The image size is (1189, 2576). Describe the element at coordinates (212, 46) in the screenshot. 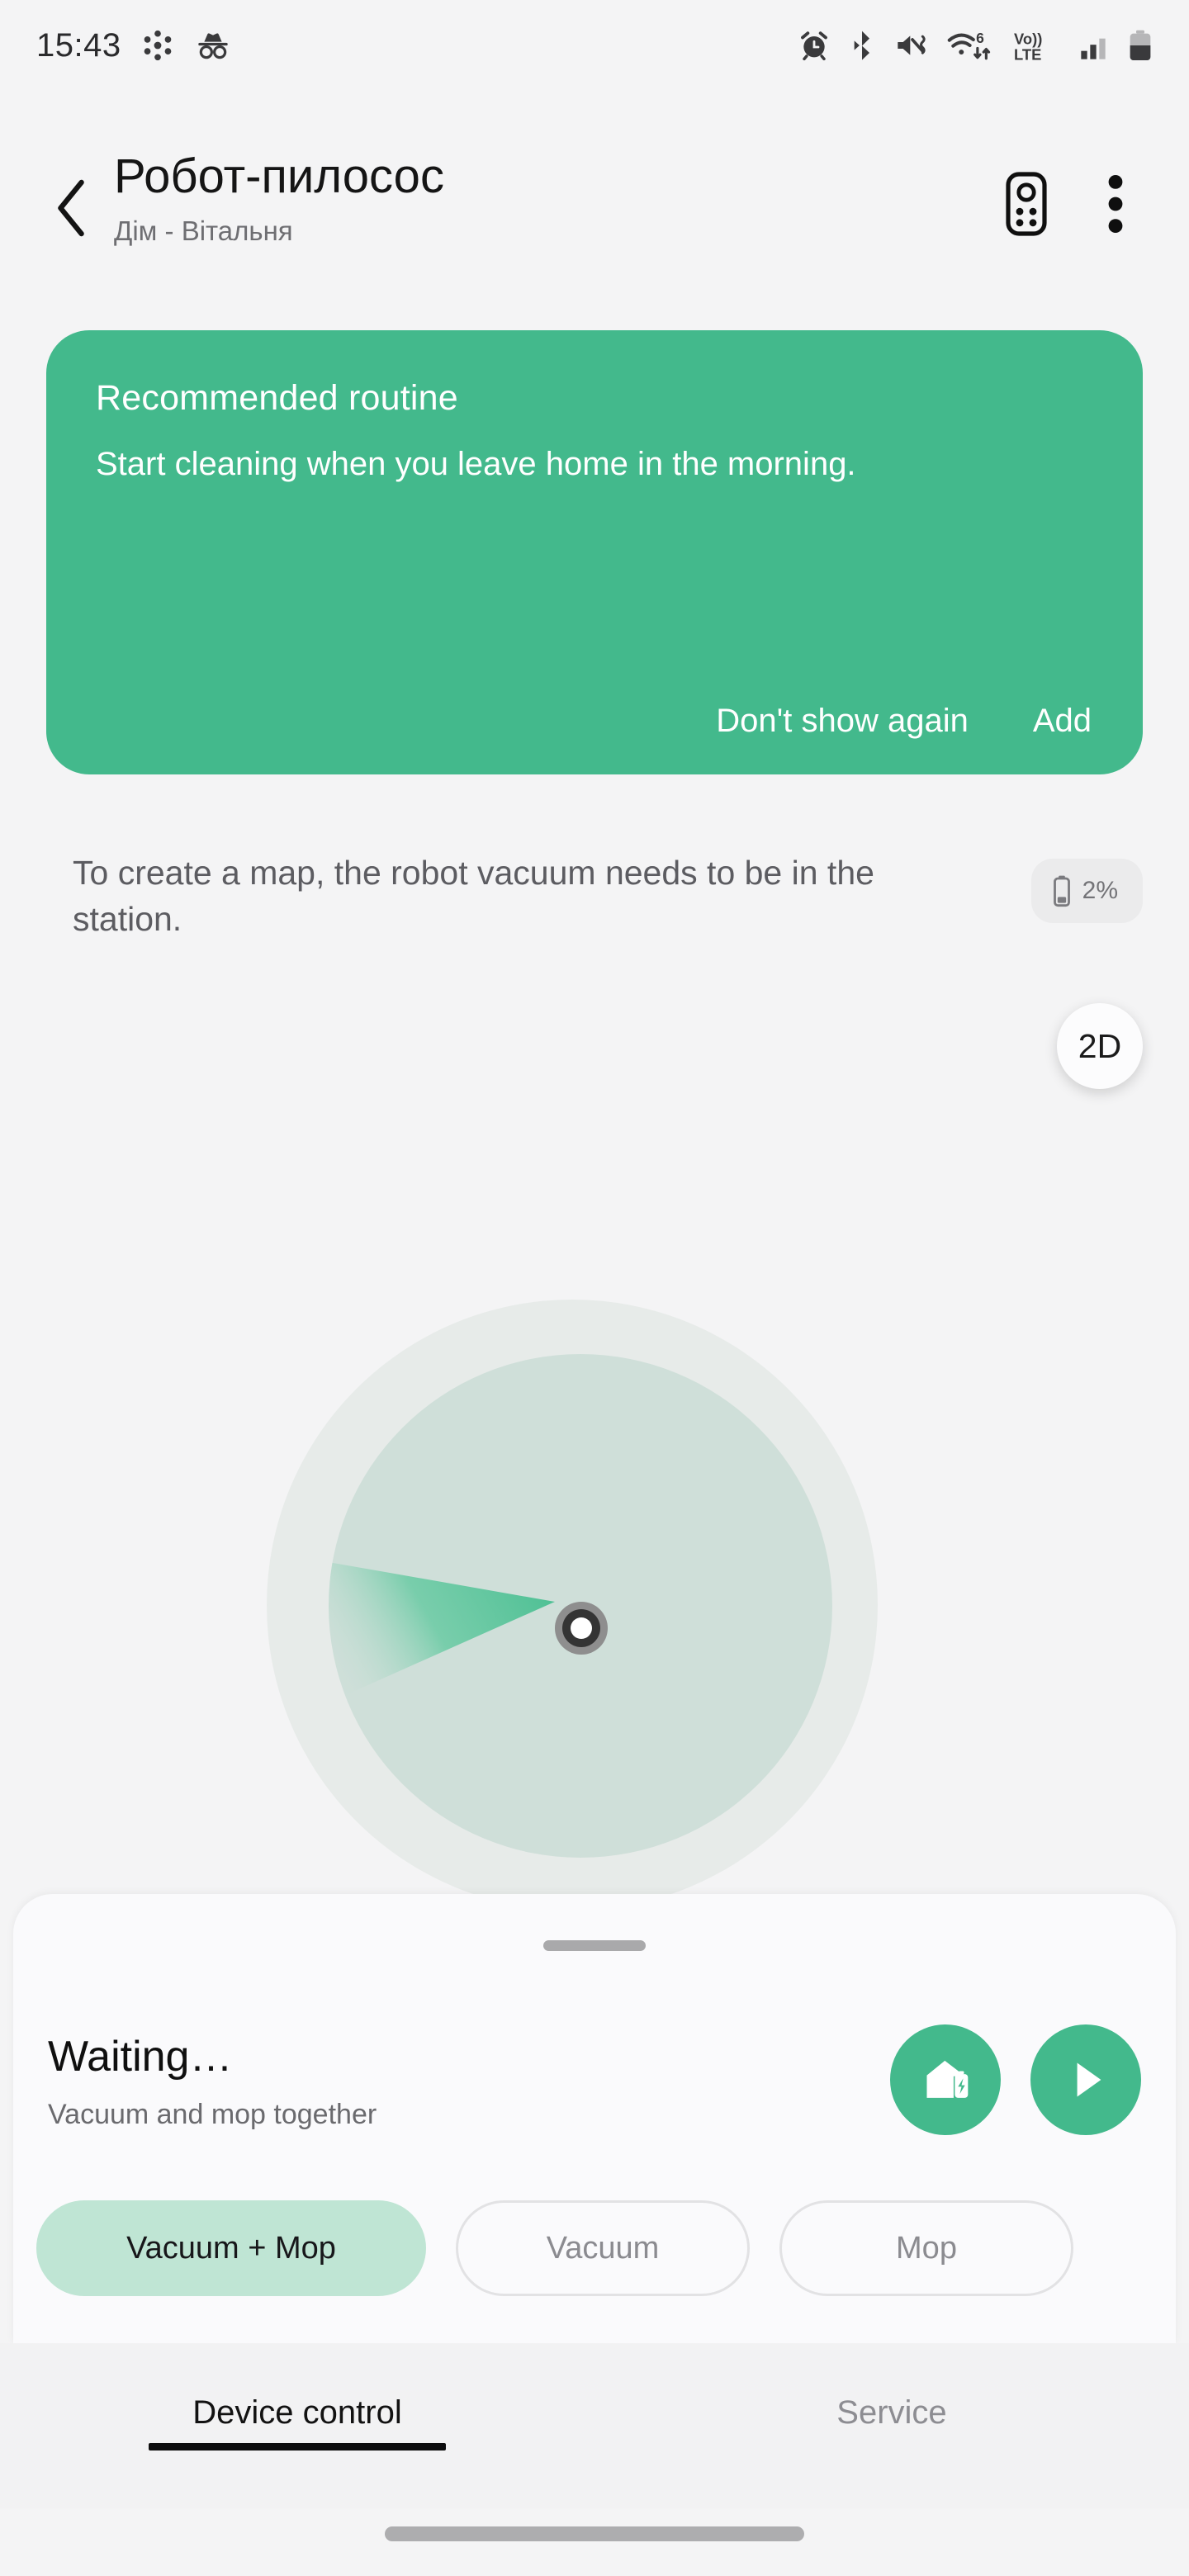

I see `incognito-icon` at that location.